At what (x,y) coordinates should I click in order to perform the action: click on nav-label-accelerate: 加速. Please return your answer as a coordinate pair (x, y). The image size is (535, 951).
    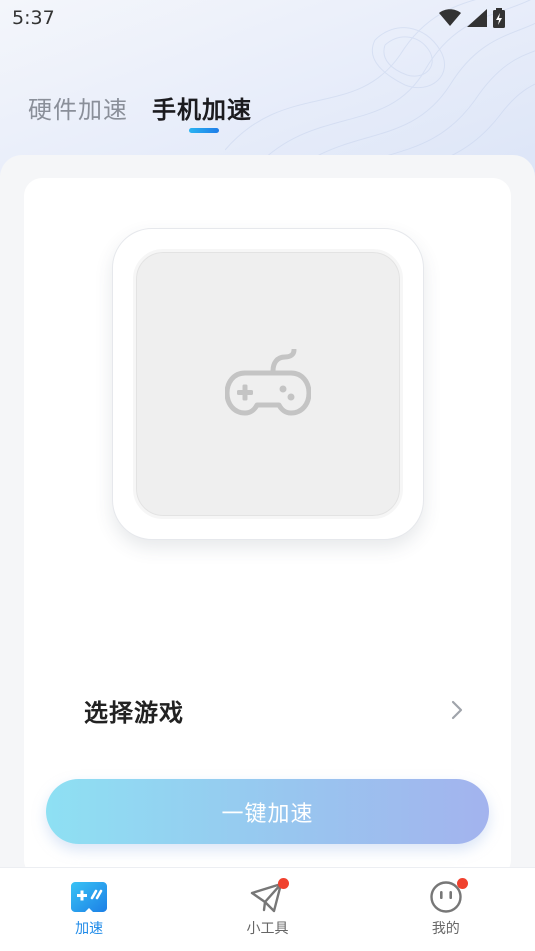
    Looking at the image, I should click on (89, 929).